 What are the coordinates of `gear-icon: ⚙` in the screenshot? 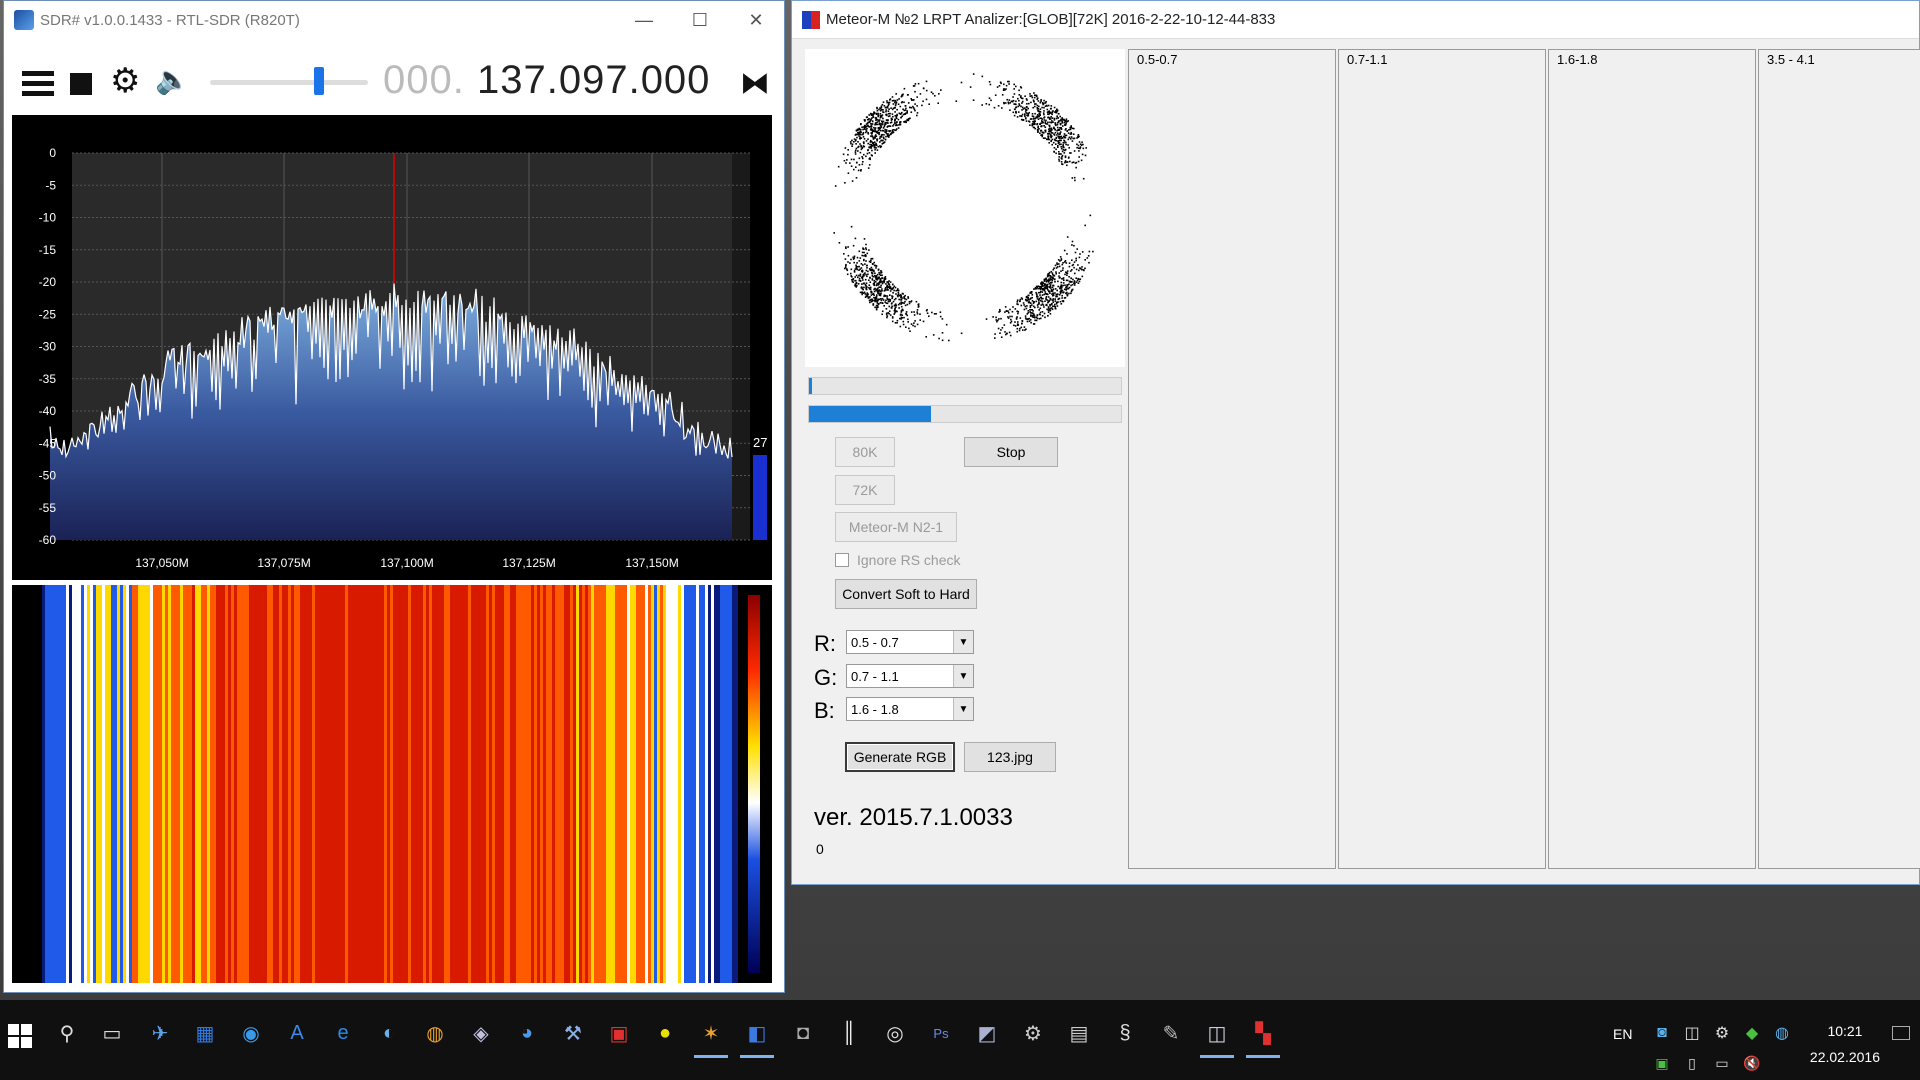 It's located at (128, 82).